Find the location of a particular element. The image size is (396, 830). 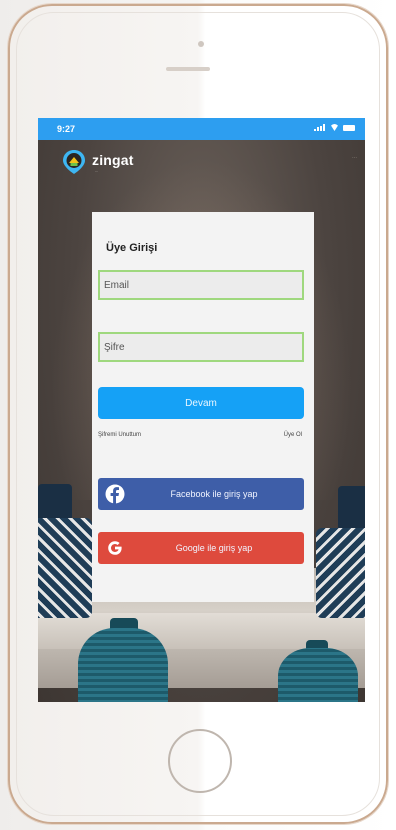

forgot-password-link: Şifremi Unuttum is located at coordinates (119, 435).